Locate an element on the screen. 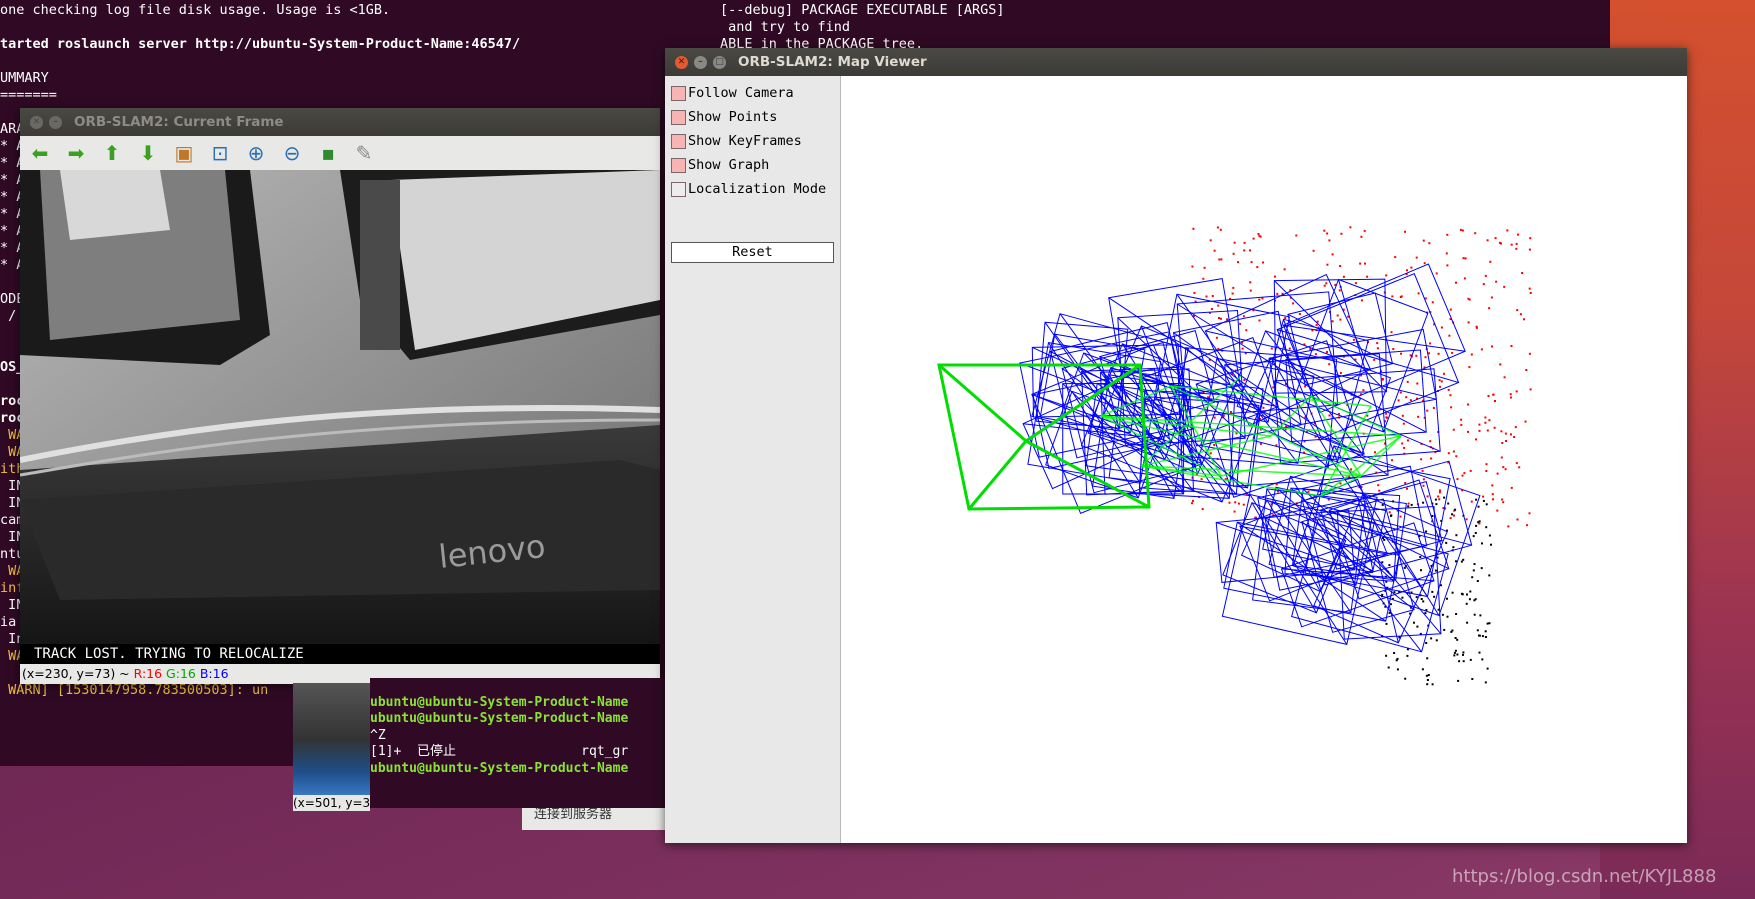 The width and height of the screenshot is (1755, 899). arrow-up-icon: ⬆ is located at coordinates (112, 153).